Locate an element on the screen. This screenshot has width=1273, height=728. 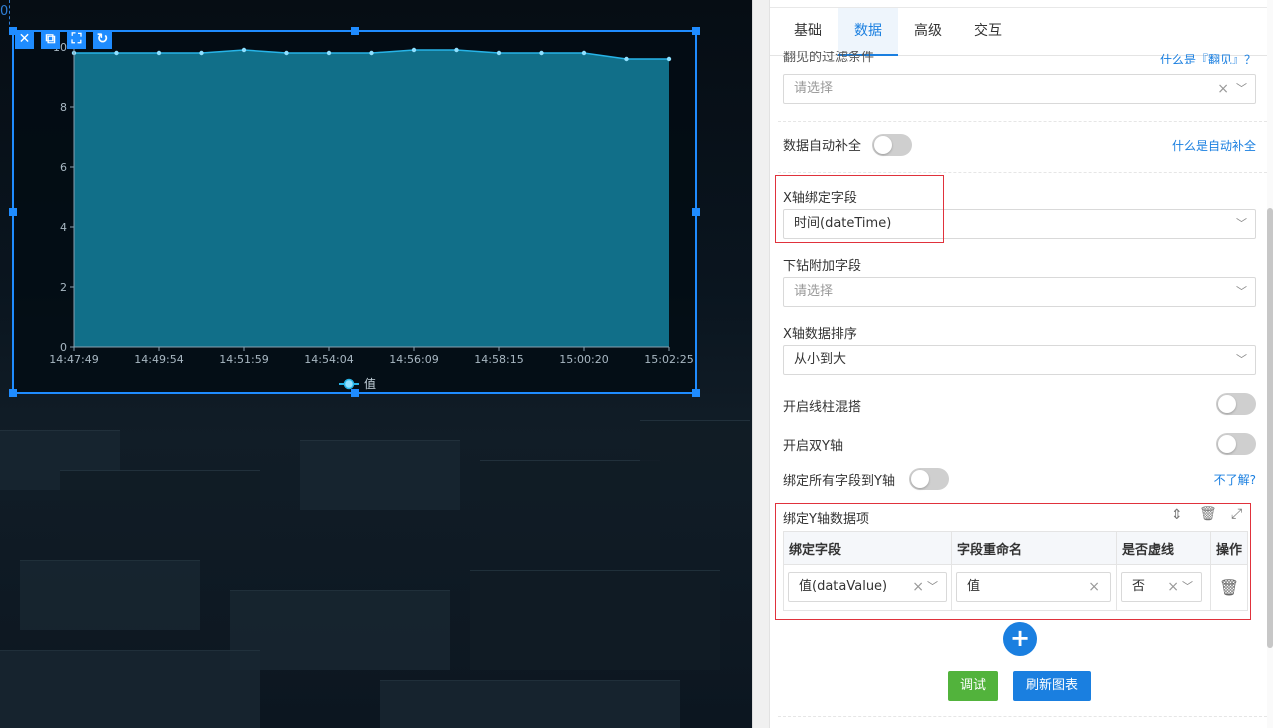
splitter is located at coordinates (761, 364).